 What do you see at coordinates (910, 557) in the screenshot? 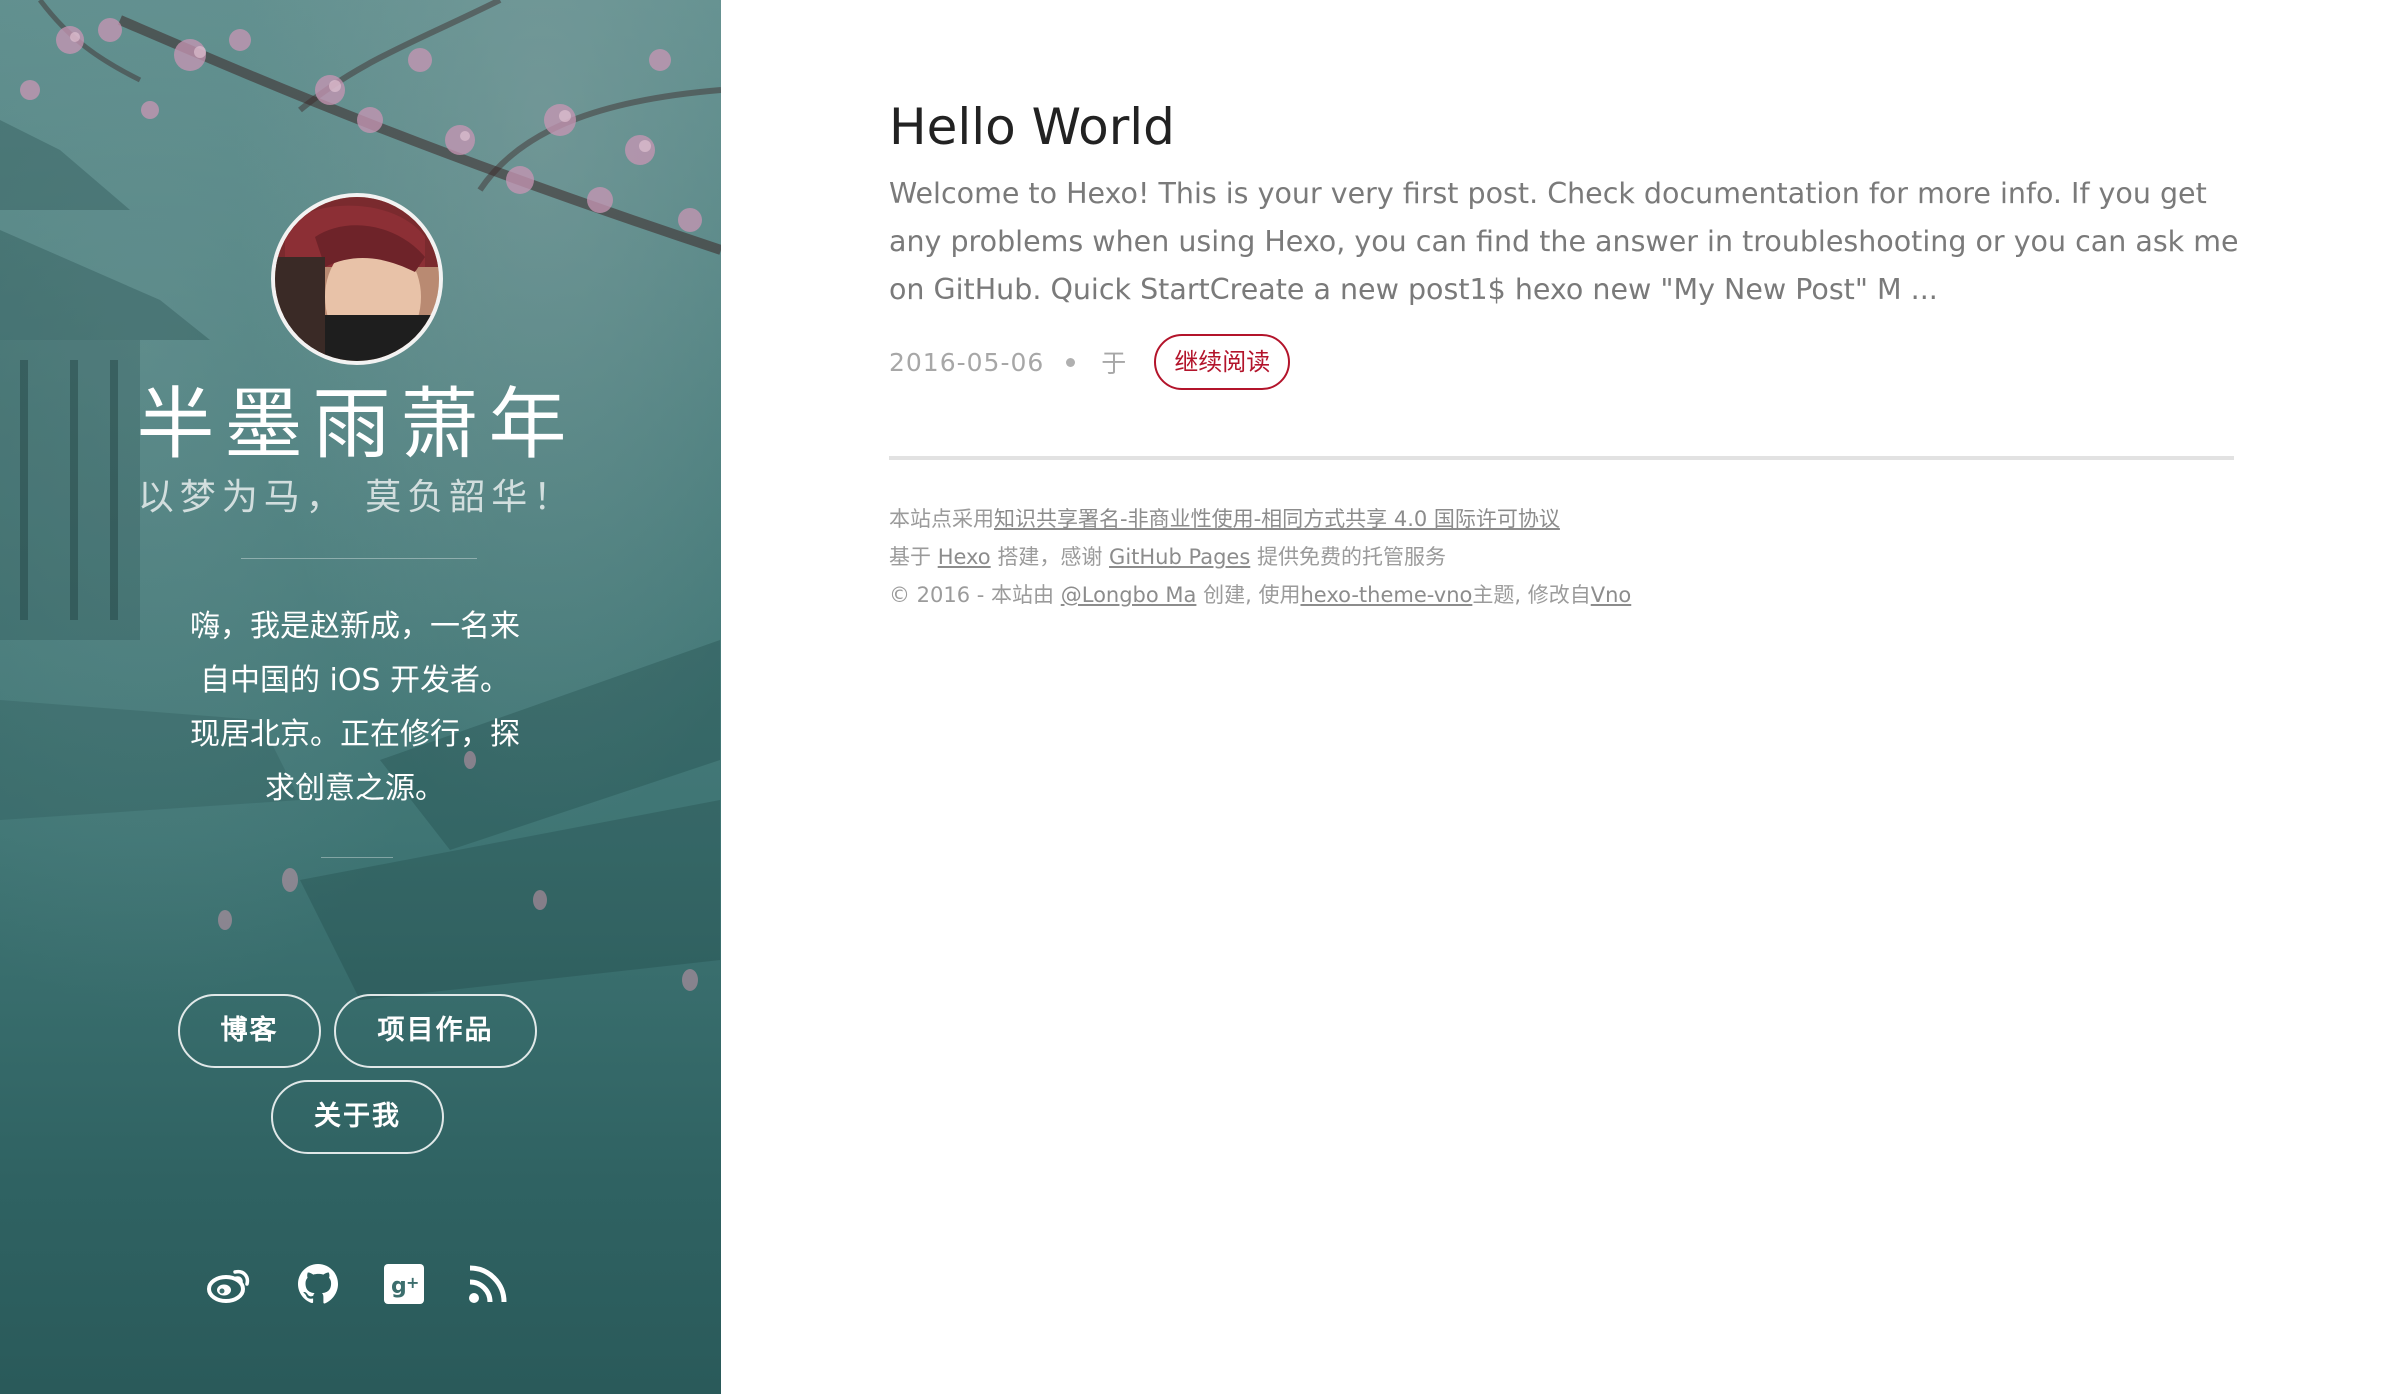
I see `footer-text: 基于` at bounding box center [910, 557].